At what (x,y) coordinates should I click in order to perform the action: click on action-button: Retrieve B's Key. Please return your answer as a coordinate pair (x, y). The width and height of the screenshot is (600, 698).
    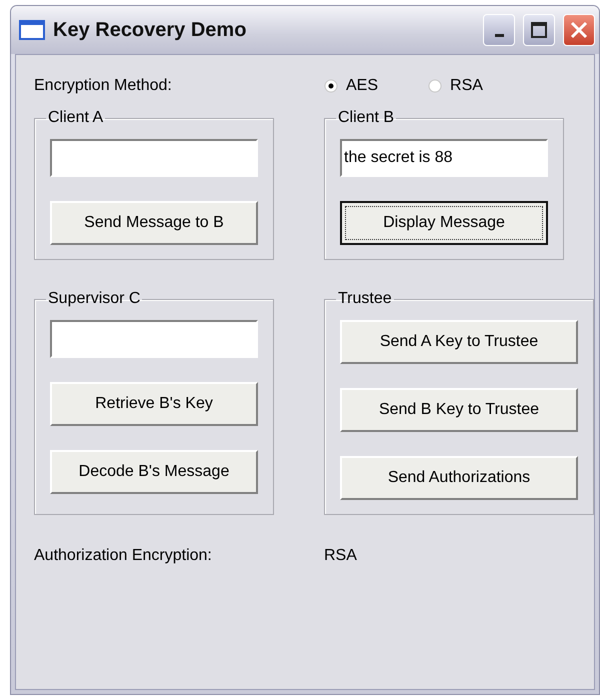
    Looking at the image, I should click on (154, 404).